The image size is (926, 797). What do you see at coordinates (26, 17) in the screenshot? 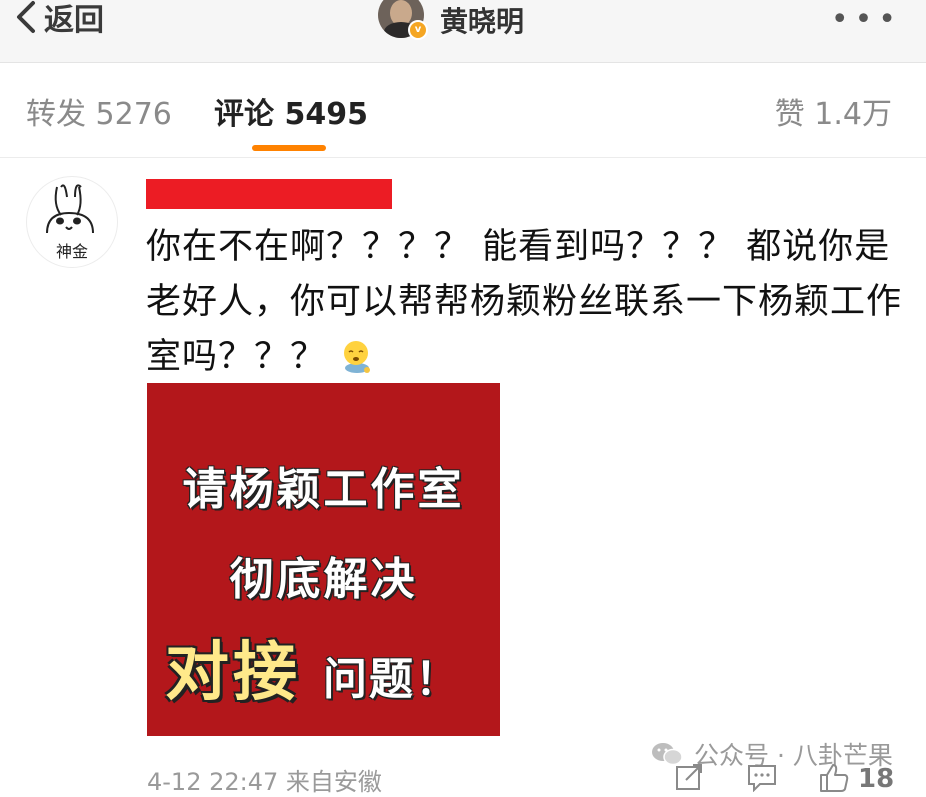
I see `chevron-left-icon` at bounding box center [26, 17].